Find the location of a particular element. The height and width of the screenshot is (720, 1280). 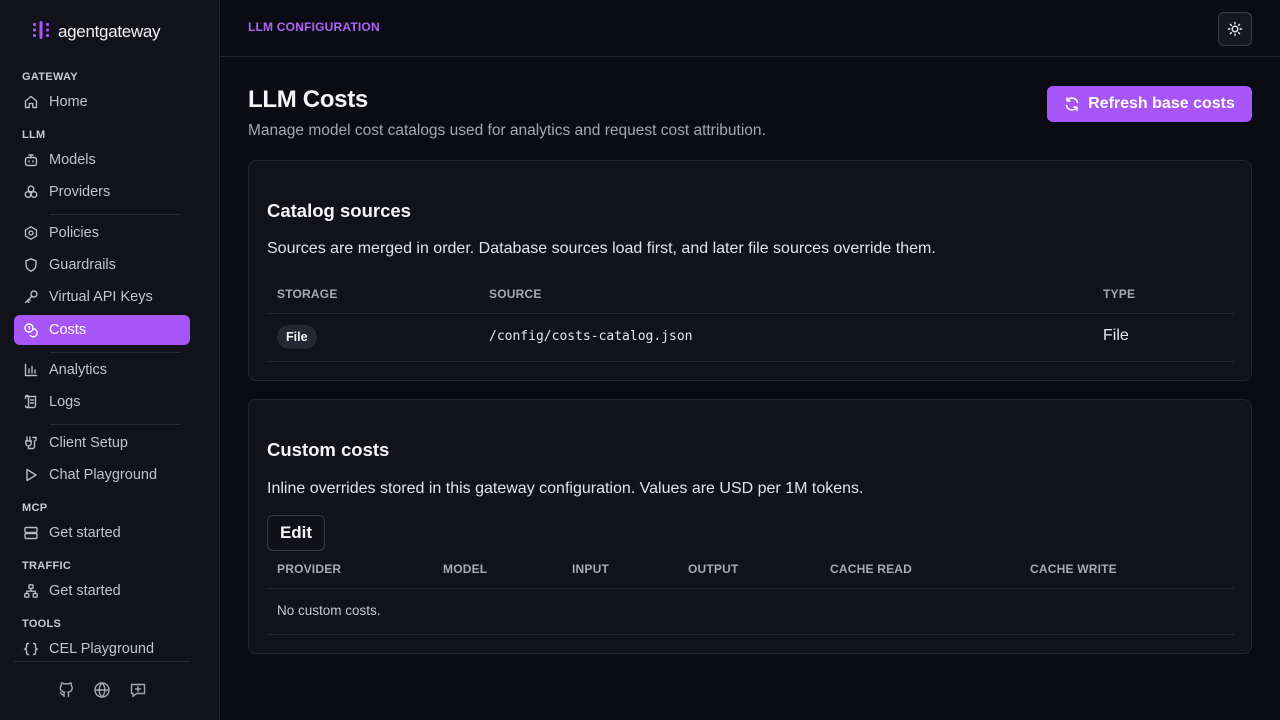

shield-icon is located at coordinates (31, 265).